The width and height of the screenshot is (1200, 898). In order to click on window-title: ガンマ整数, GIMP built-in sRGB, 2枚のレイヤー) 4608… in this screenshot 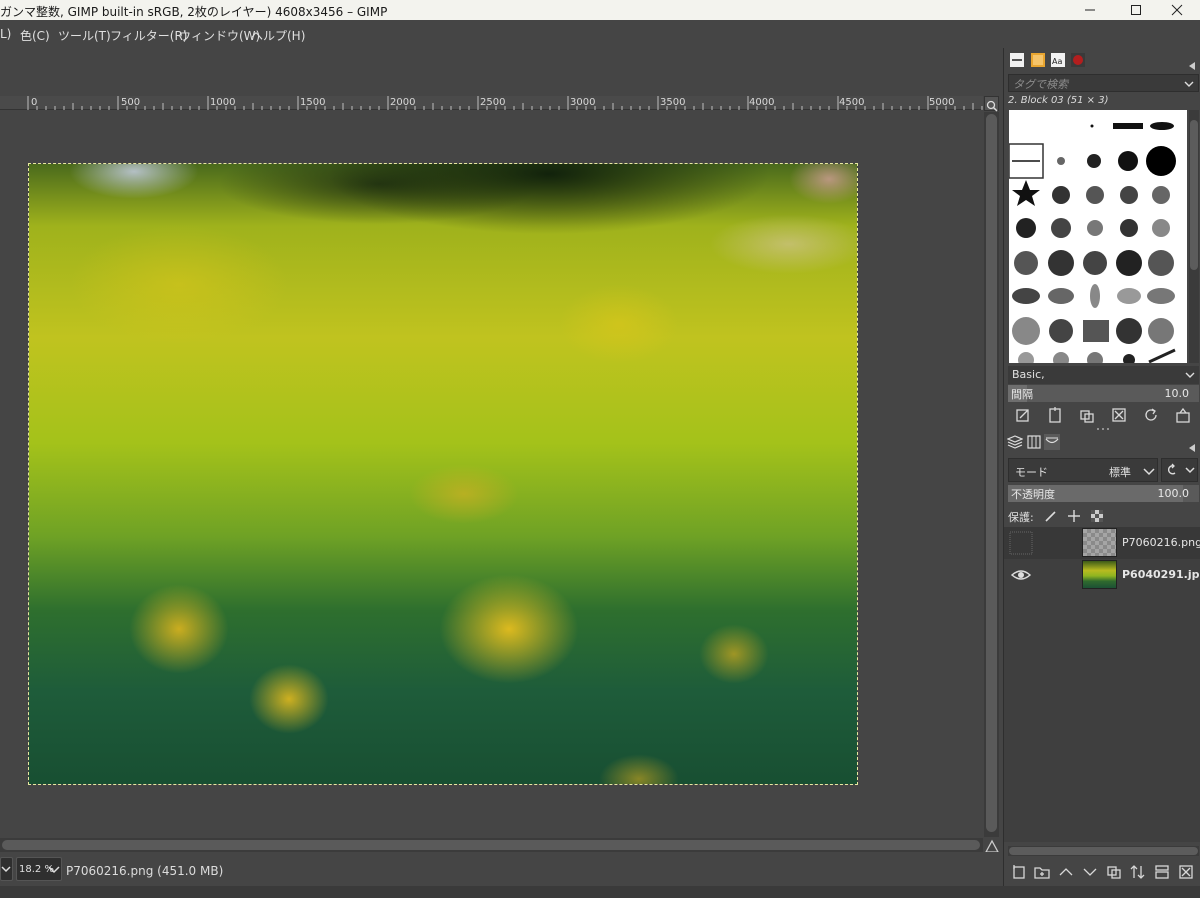, I will do `click(194, 12)`.